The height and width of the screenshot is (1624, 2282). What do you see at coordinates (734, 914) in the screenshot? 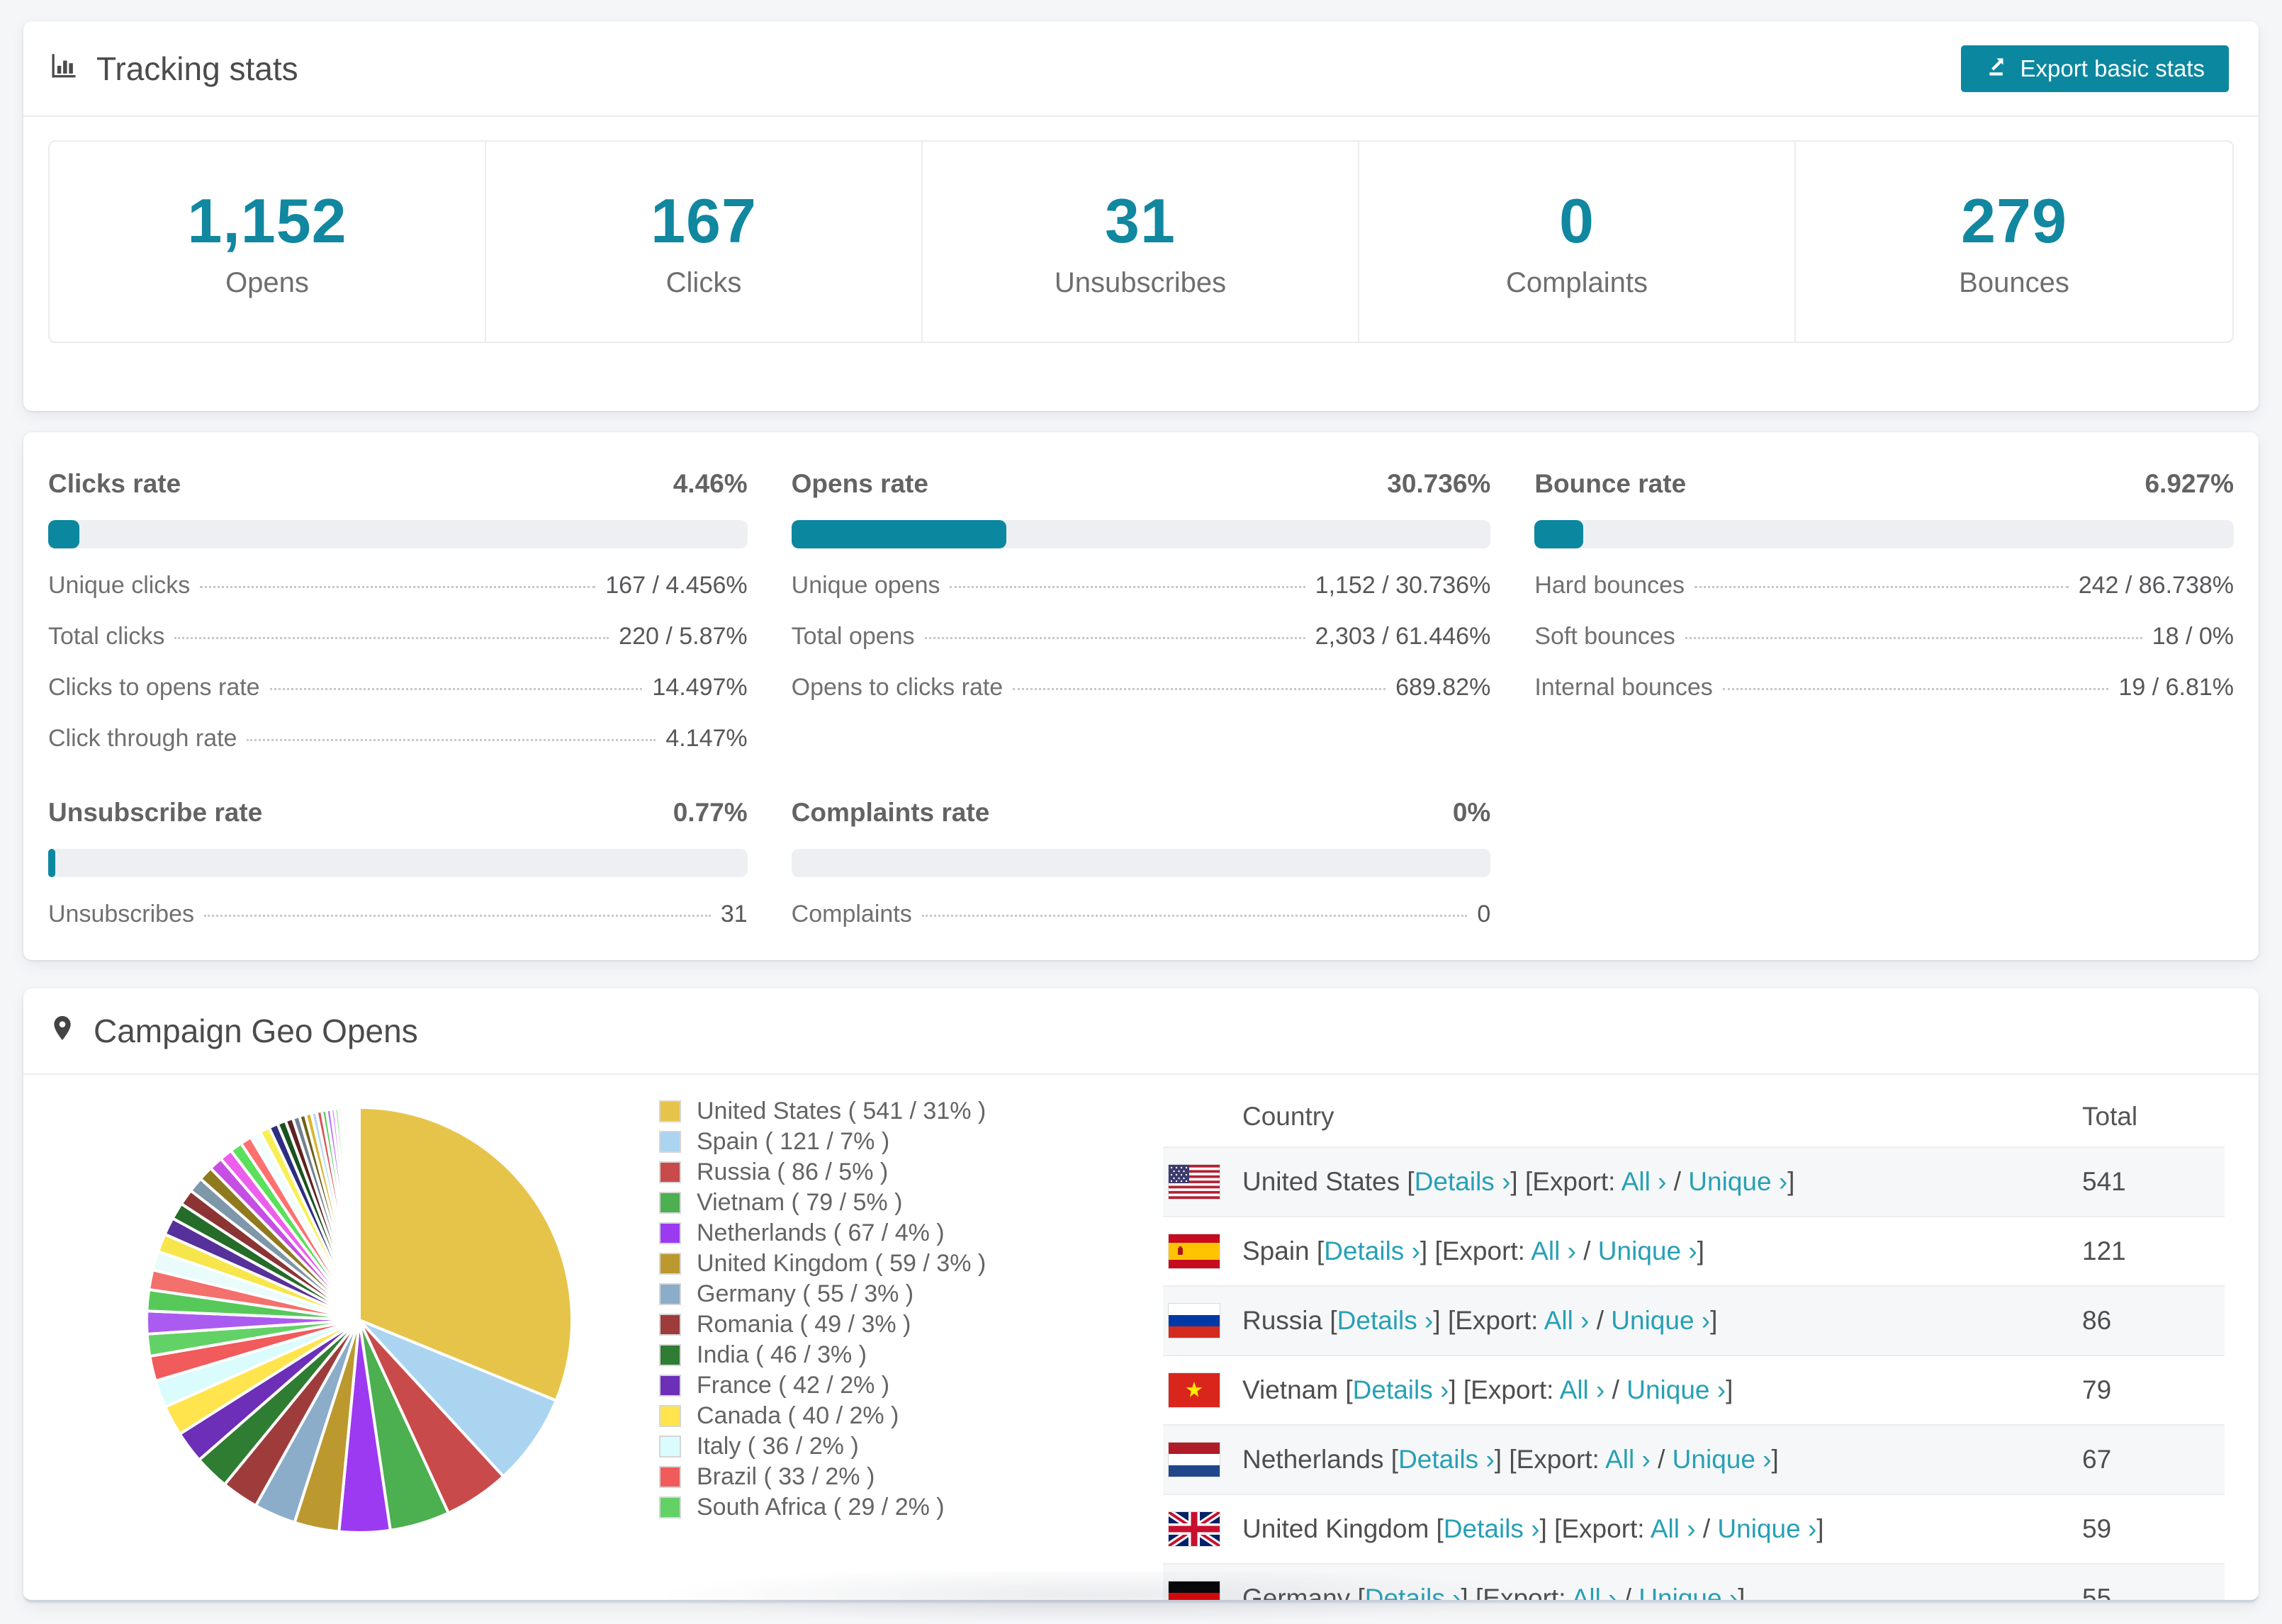
I see `metric-value: 31` at bounding box center [734, 914].